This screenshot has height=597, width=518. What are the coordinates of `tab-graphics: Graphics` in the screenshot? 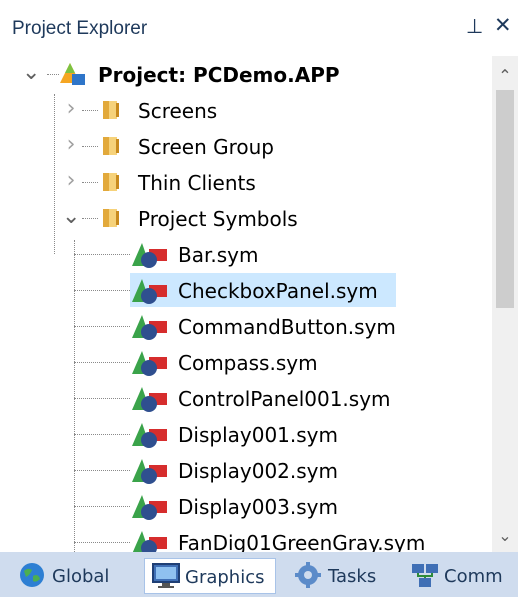 It's located at (210, 576).